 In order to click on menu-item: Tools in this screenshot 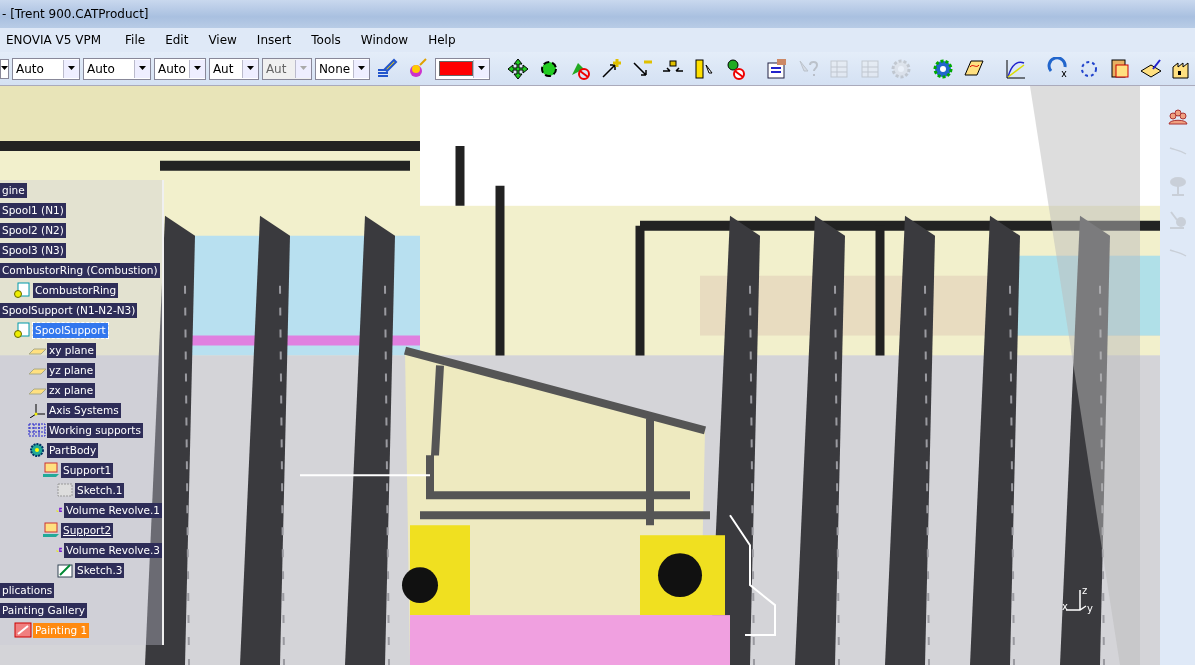, I will do `click(330, 40)`.